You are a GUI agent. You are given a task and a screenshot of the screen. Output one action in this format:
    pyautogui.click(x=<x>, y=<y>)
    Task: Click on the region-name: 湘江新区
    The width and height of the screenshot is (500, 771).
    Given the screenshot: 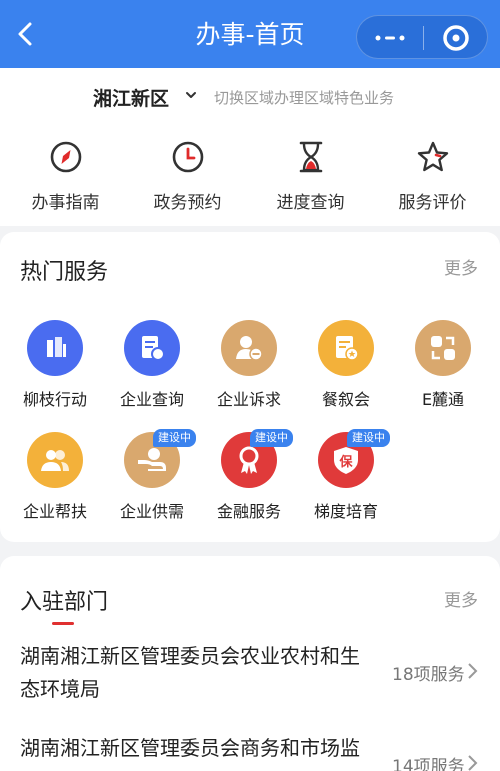 What is the action you would take?
    pyautogui.click(x=131, y=97)
    